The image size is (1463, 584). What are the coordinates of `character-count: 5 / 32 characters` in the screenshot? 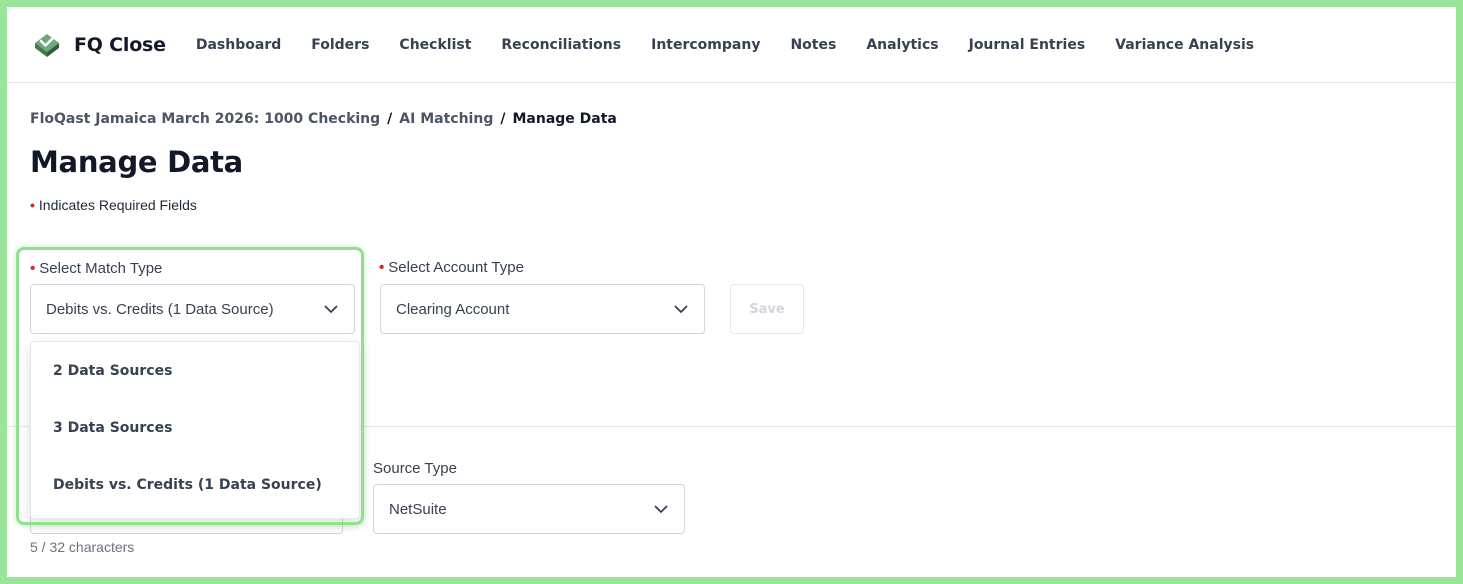 It's located at (82, 547).